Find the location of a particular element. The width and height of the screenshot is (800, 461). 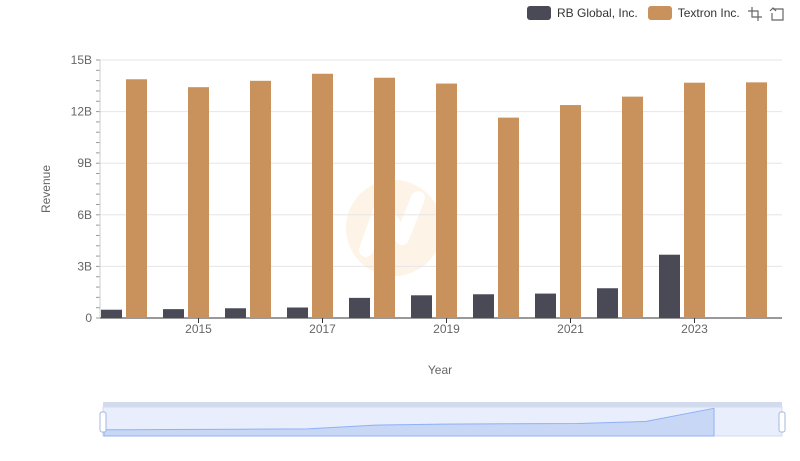

x-tick-label: 2019 is located at coordinates (446, 329).